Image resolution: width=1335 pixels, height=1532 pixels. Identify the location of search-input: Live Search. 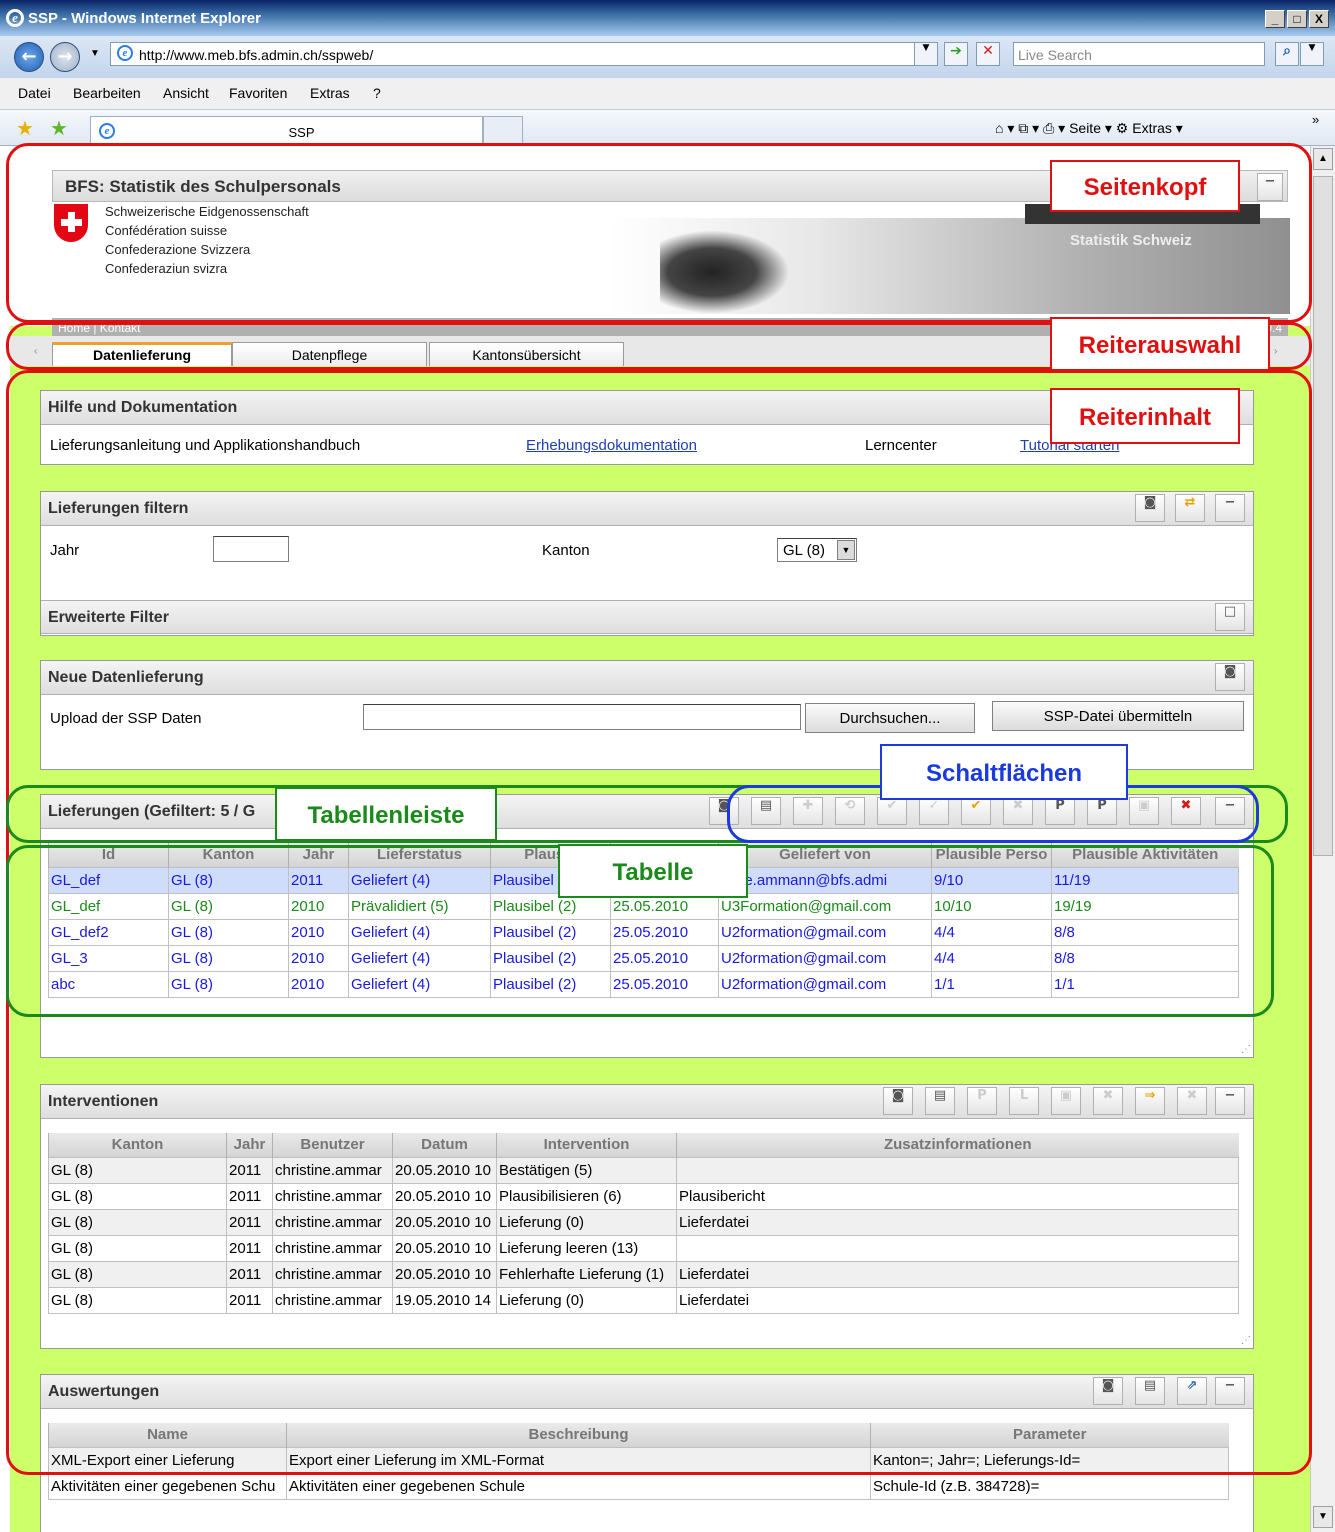
(1139, 54).